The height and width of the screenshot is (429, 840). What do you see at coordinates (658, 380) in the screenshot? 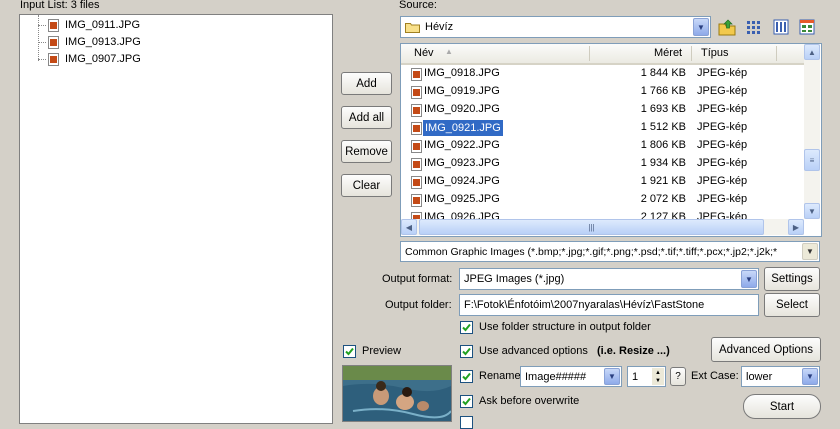
I see `stepper-down-icon: ▼` at bounding box center [658, 380].